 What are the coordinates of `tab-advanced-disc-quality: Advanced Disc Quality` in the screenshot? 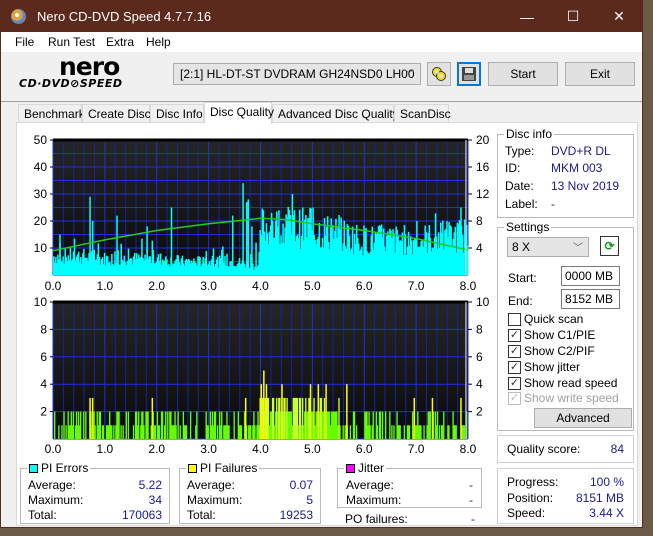 It's located at (335, 113).